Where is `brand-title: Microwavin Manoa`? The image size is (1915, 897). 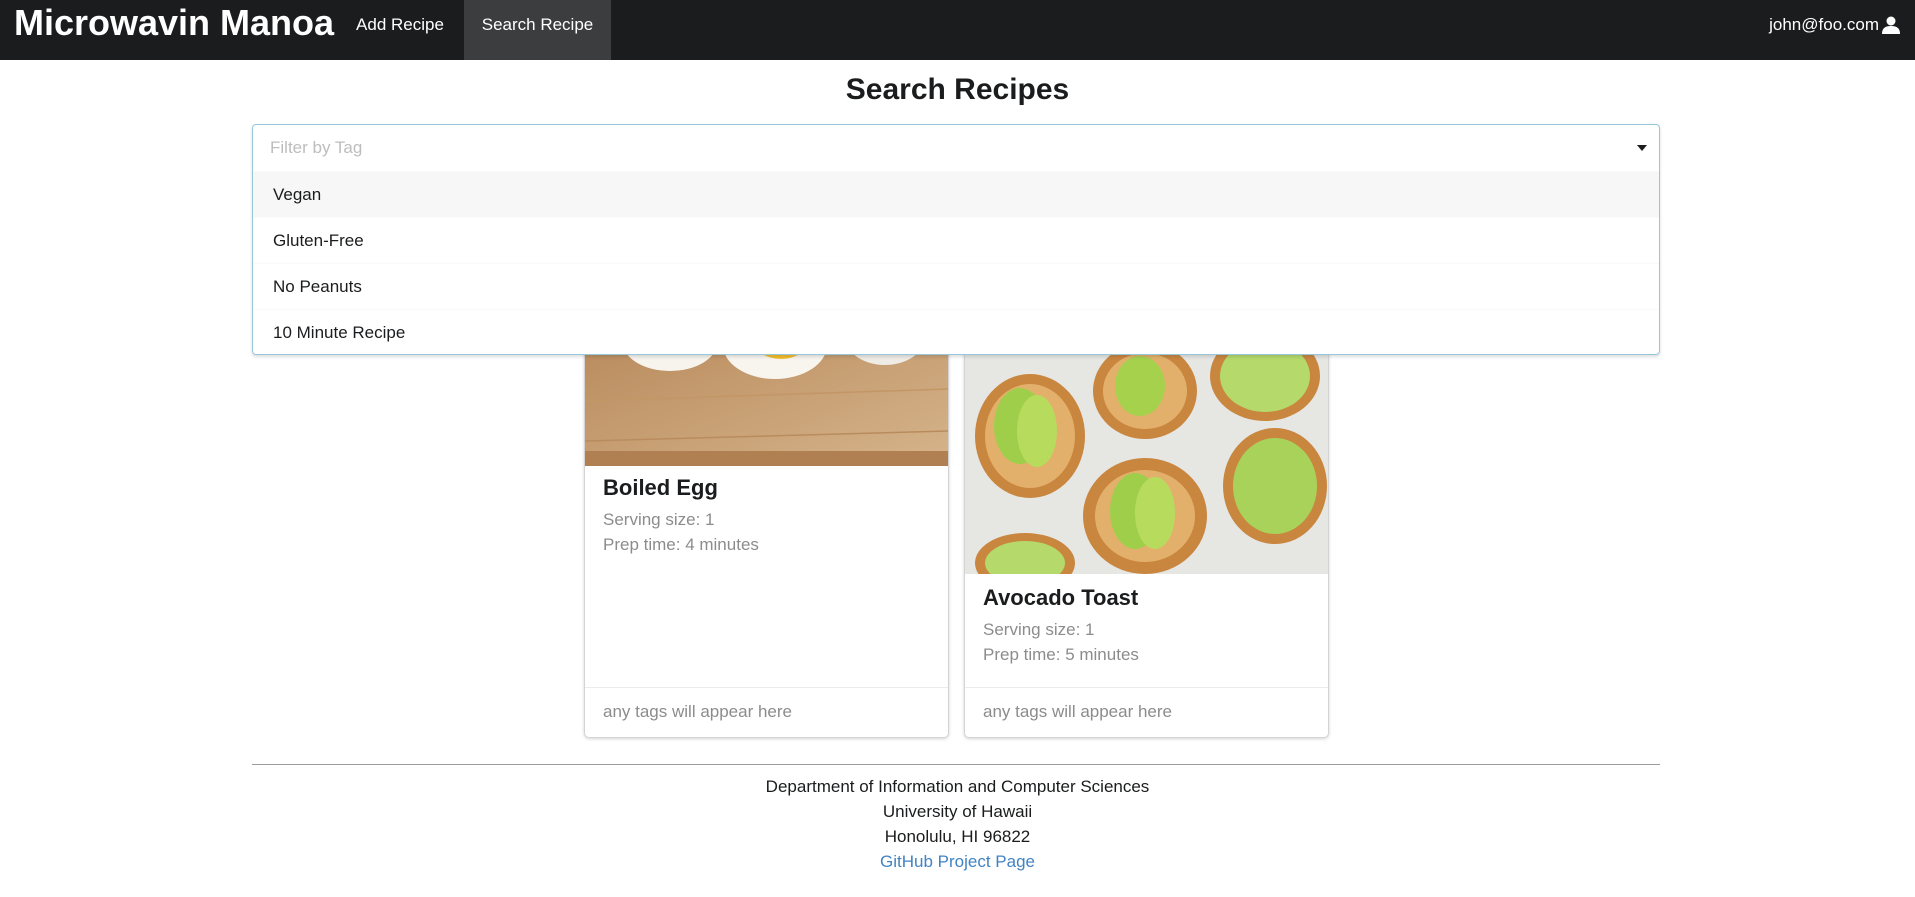
brand-title: Microwavin Manoa is located at coordinates (174, 23).